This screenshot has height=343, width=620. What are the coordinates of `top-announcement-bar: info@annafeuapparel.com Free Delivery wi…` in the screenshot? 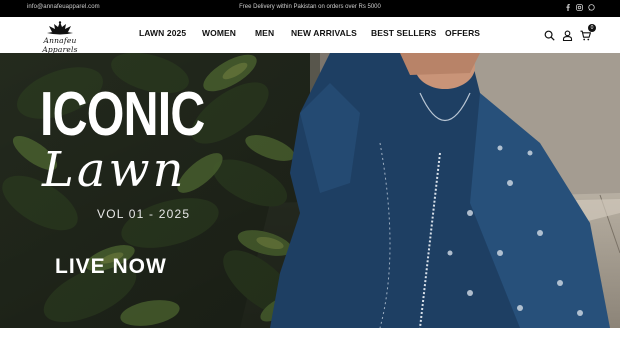 It's located at (310, 8).